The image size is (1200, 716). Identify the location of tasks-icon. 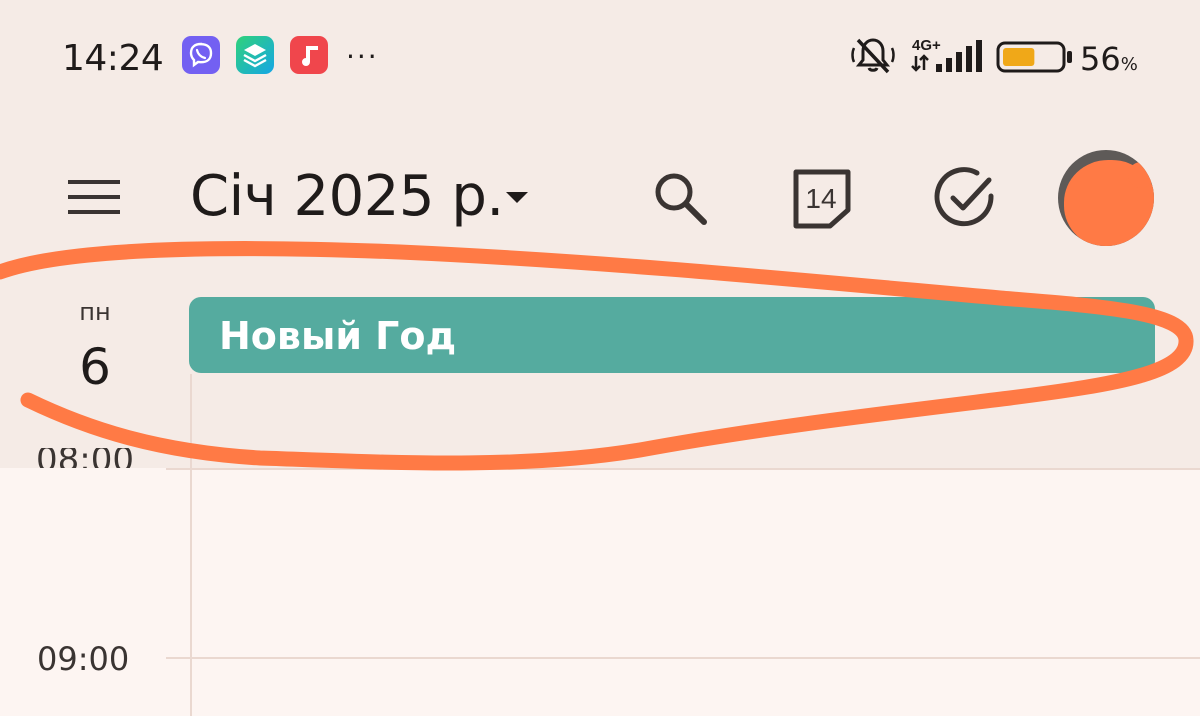
(965, 198).